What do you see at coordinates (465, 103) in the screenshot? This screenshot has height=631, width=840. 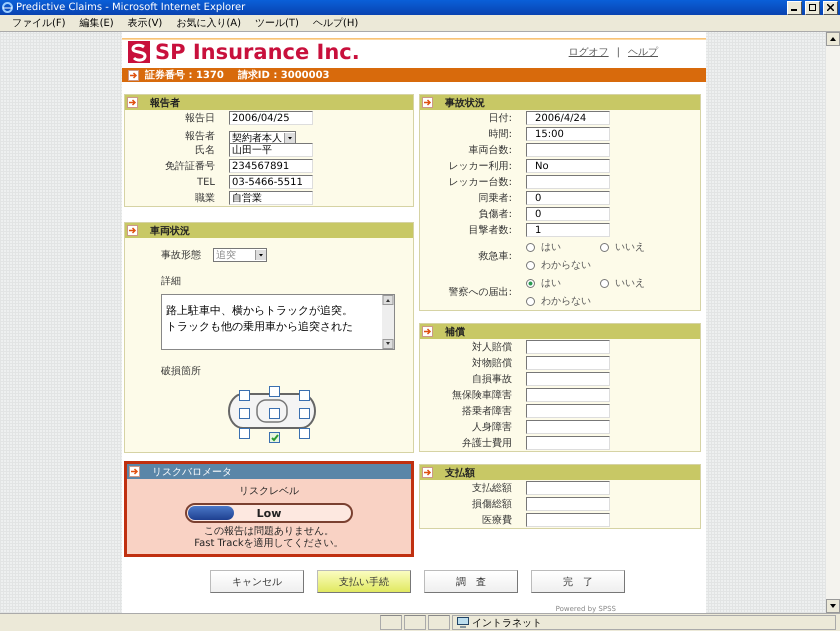 I see `panel-title: 事故状況` at bounding box center [465, 103].